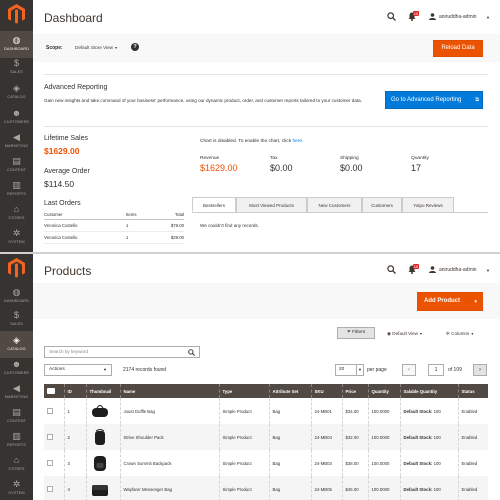 The height and width of the screenshot is (500, 500). Describe the element at coordinates (167, 237) in the screenshot. I see `order-total: $29.00` at that location.